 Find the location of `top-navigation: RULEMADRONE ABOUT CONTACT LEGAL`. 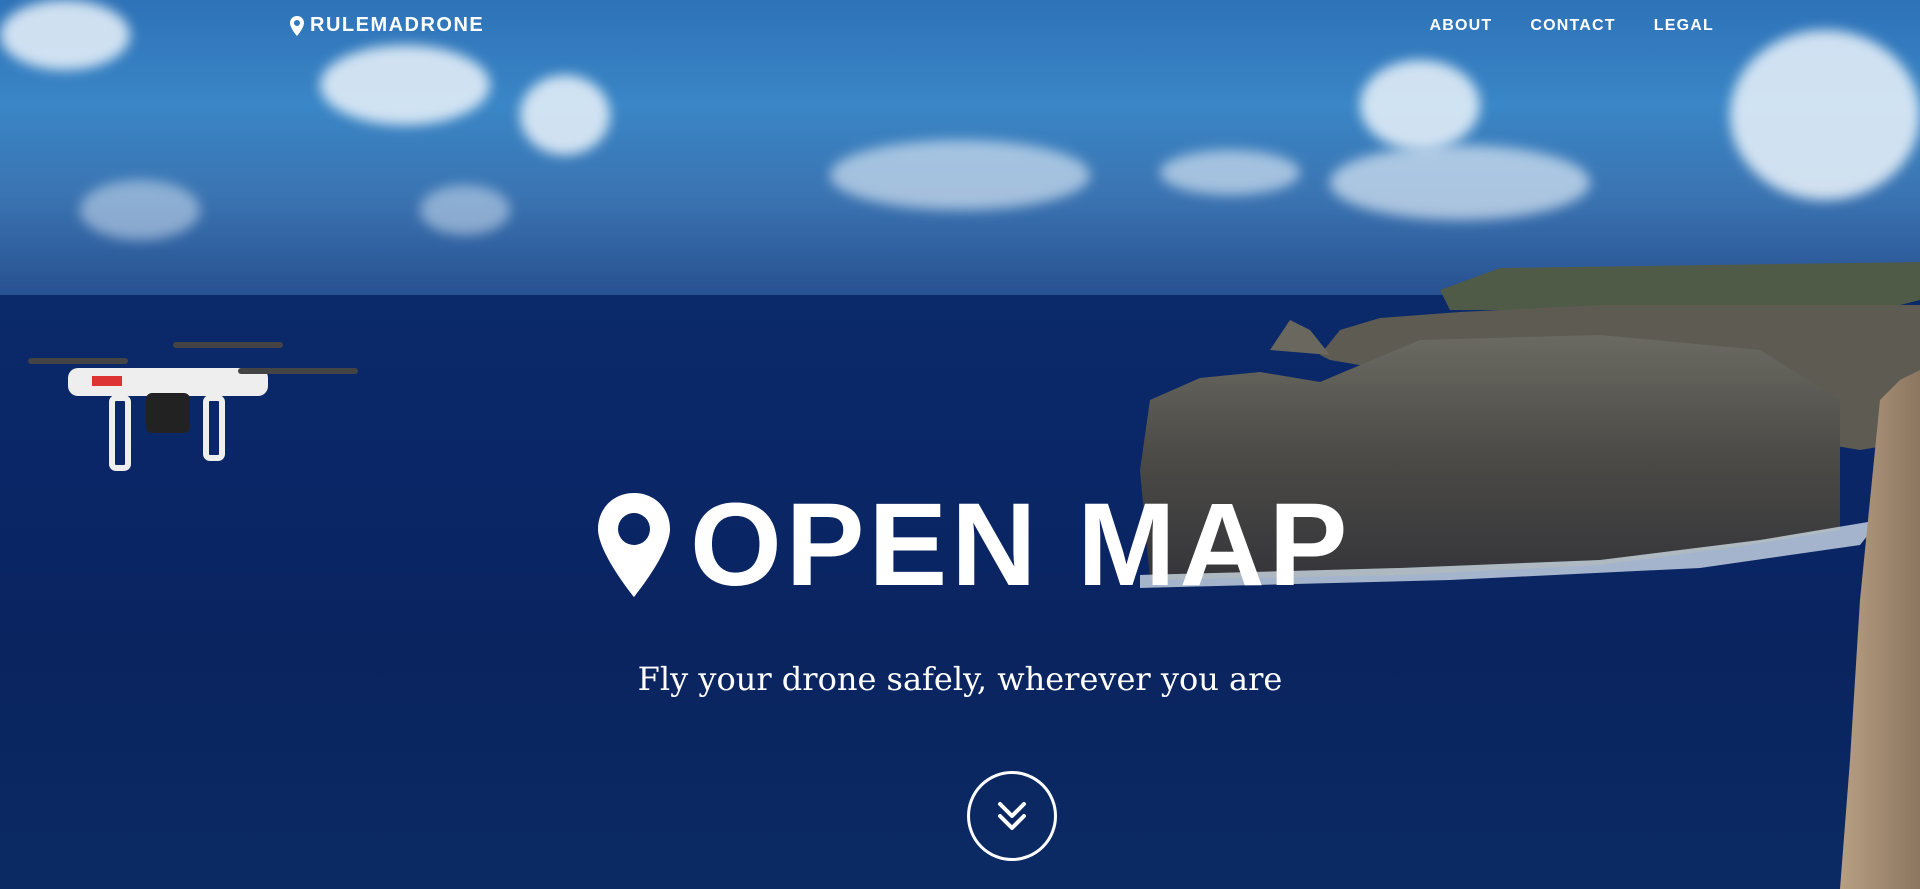

top-navigation: RULEMADRONE ABOUT CONTACT LEGAL is located at coordinates (960, 28).